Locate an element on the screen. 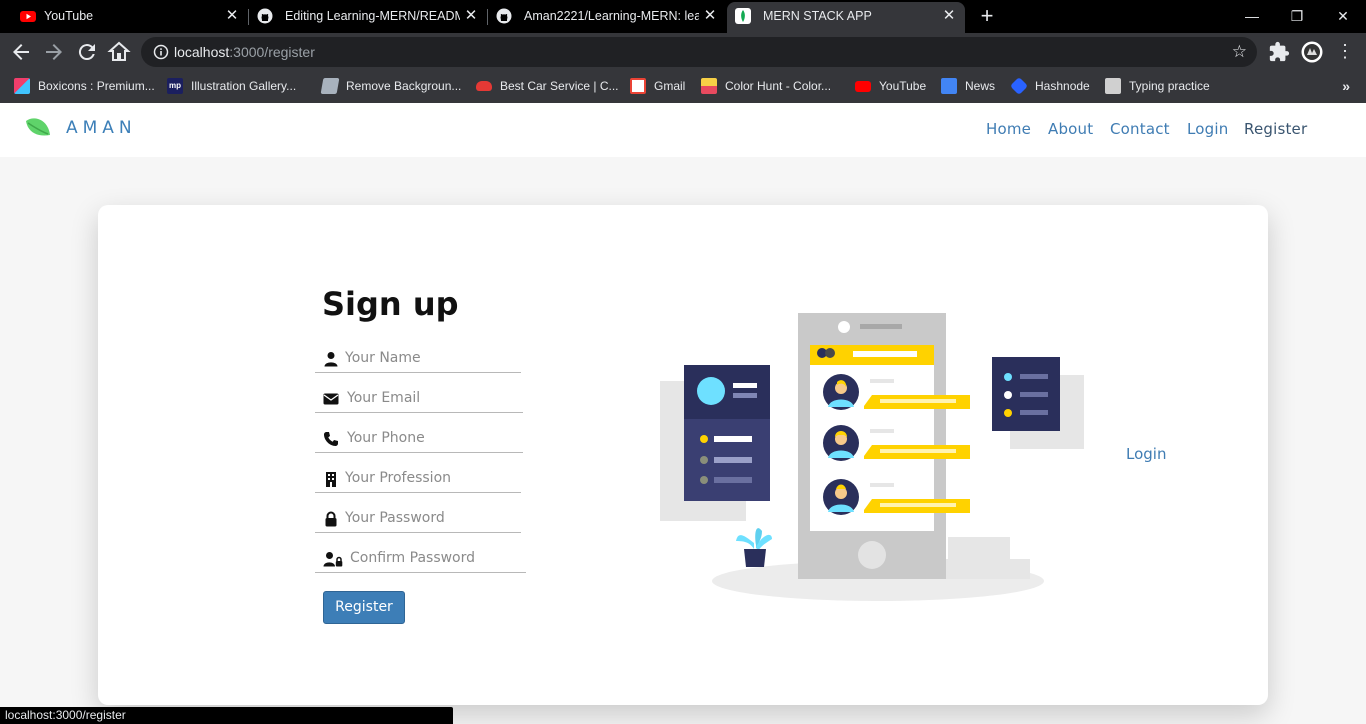 The height and width of the screenshot is (724, 1366). url-host: localhost is located at coordinates (202, 52).